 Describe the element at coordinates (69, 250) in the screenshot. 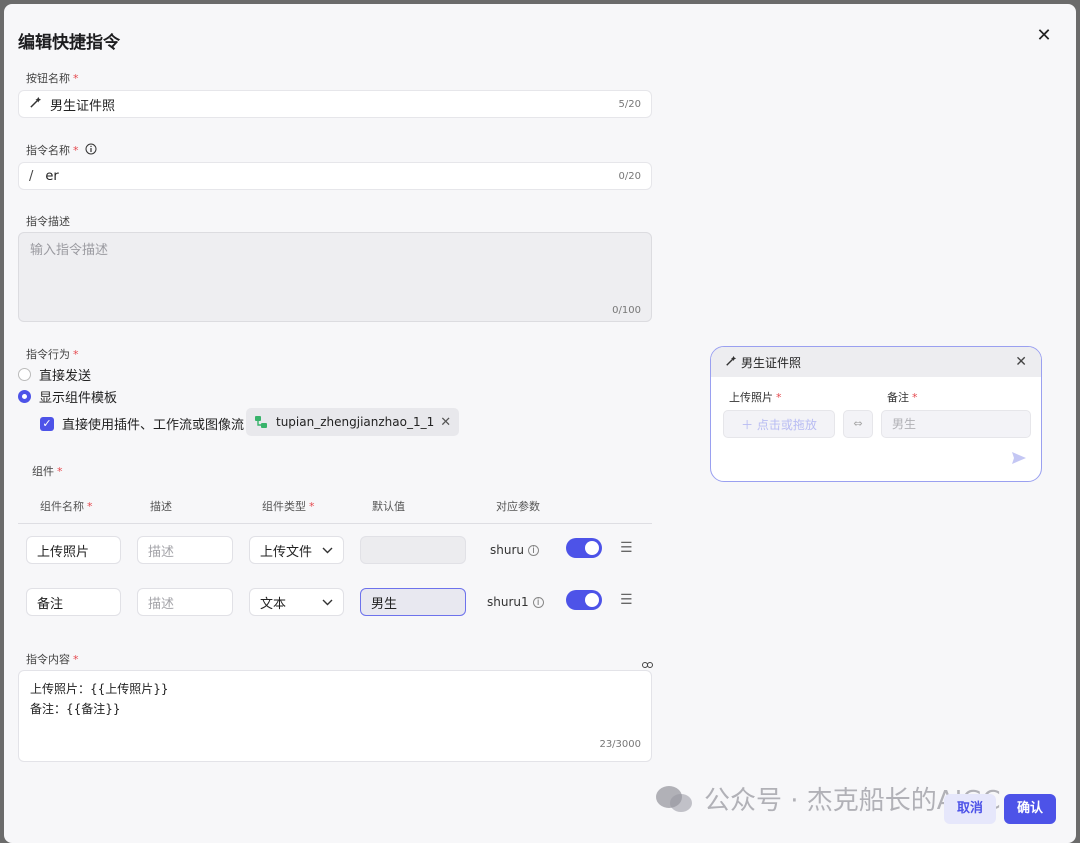

I see `command-desc-placeholder: 输入指令描述` at that location.